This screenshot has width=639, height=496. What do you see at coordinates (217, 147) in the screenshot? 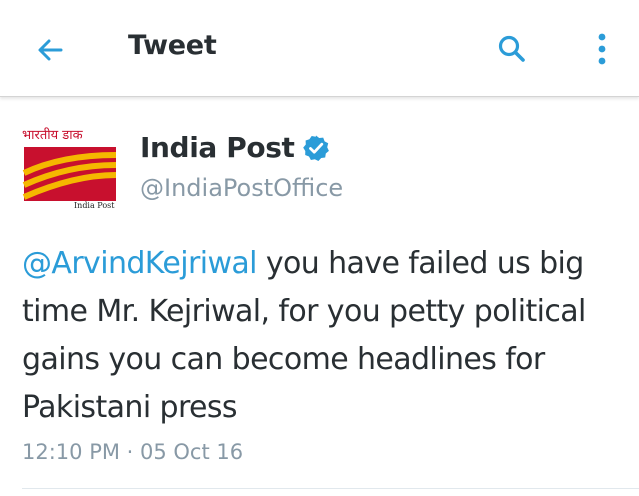
I see `display-name: India Post` at bounding box center [217, 147].